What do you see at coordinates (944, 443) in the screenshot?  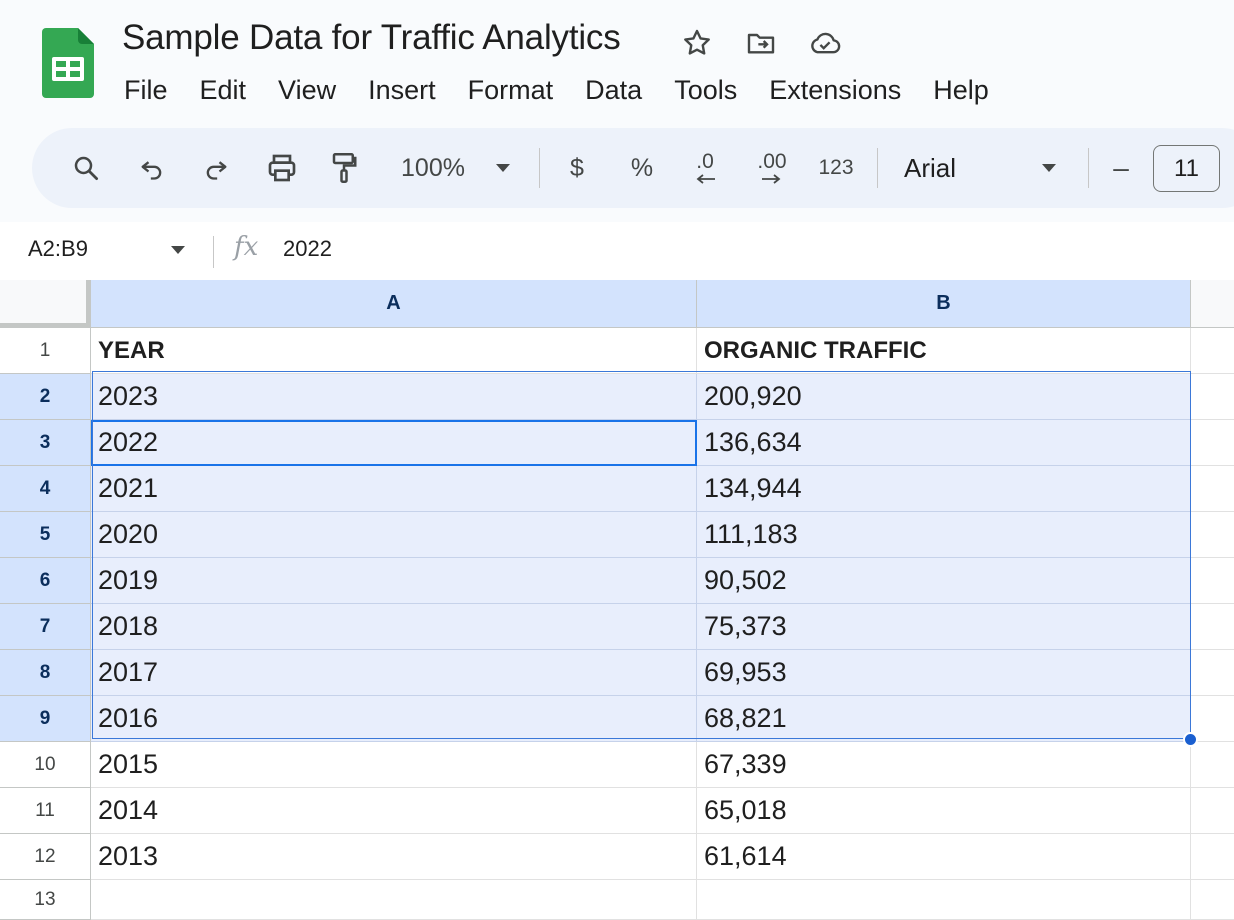 I see `cell-b3: 136,634` at bounding box center [944, 443].